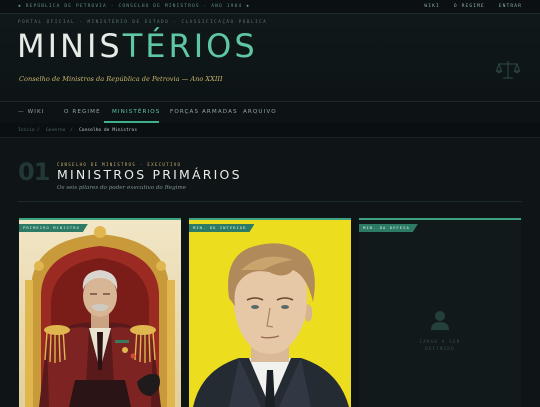  What do you see at coordinates (440, 348) in the screenshot?
I see `placeholder-text-line: DEFINIDO` at bounding box center [440, 348].